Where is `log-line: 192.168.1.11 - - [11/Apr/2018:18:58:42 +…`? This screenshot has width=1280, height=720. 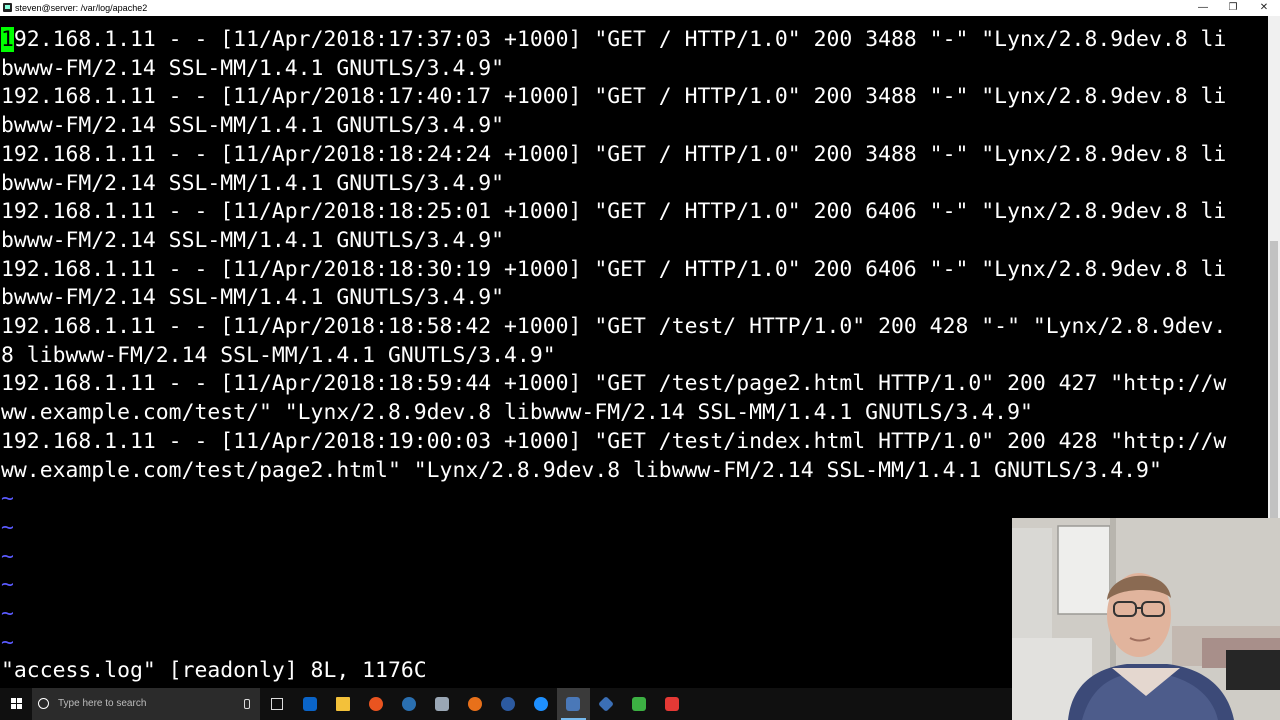 log-line: 192.168.1.11 - - [11/Apr/2018:18:58:42 +… is located at coordinates (614, 326).